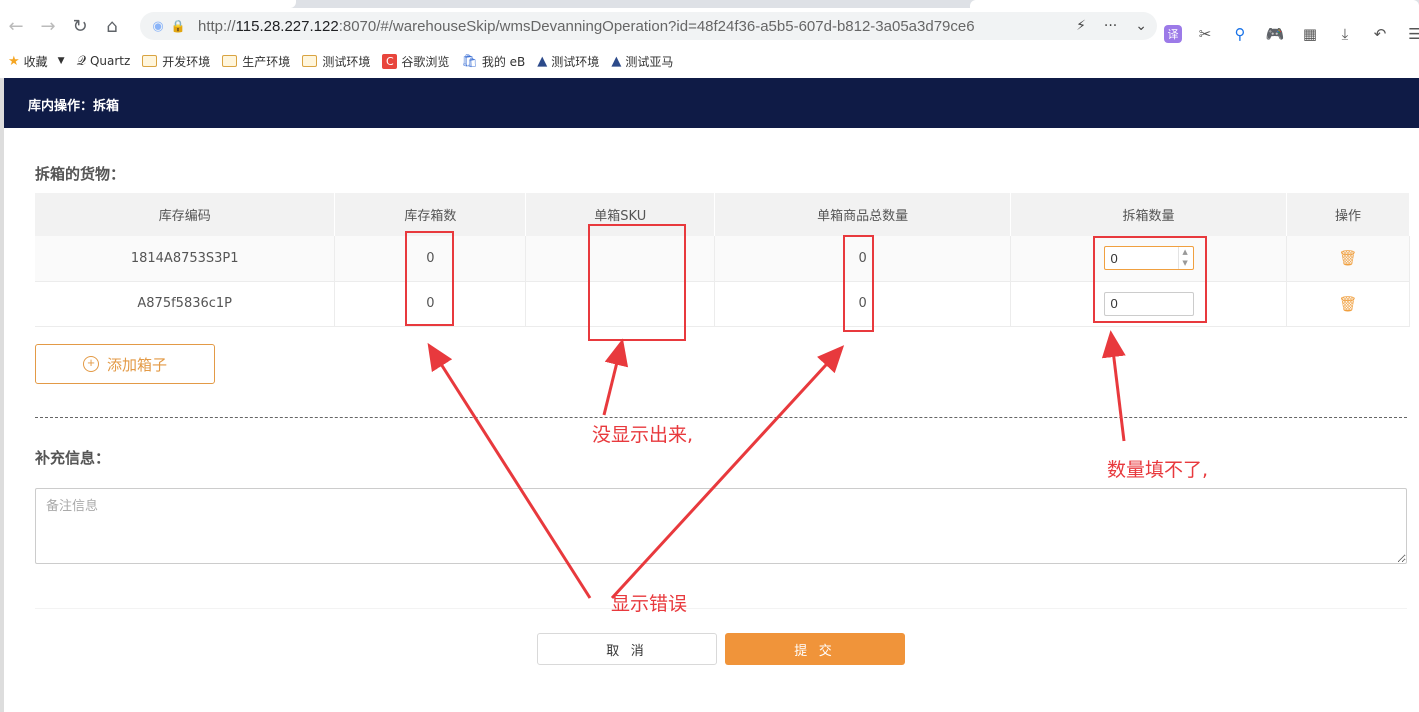 This screenshot has width=1419, height=712. Describe the element at coordinates (727, 472) in the screenshot. I see `arrow-to-total-quantity` at that location.